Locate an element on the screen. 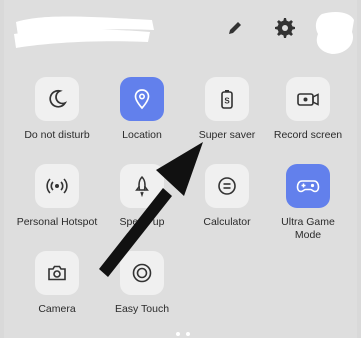 The width and height of the screenshot is (361, 338). tile-super-saver: S Super saver is located at coordinates (227, 109).